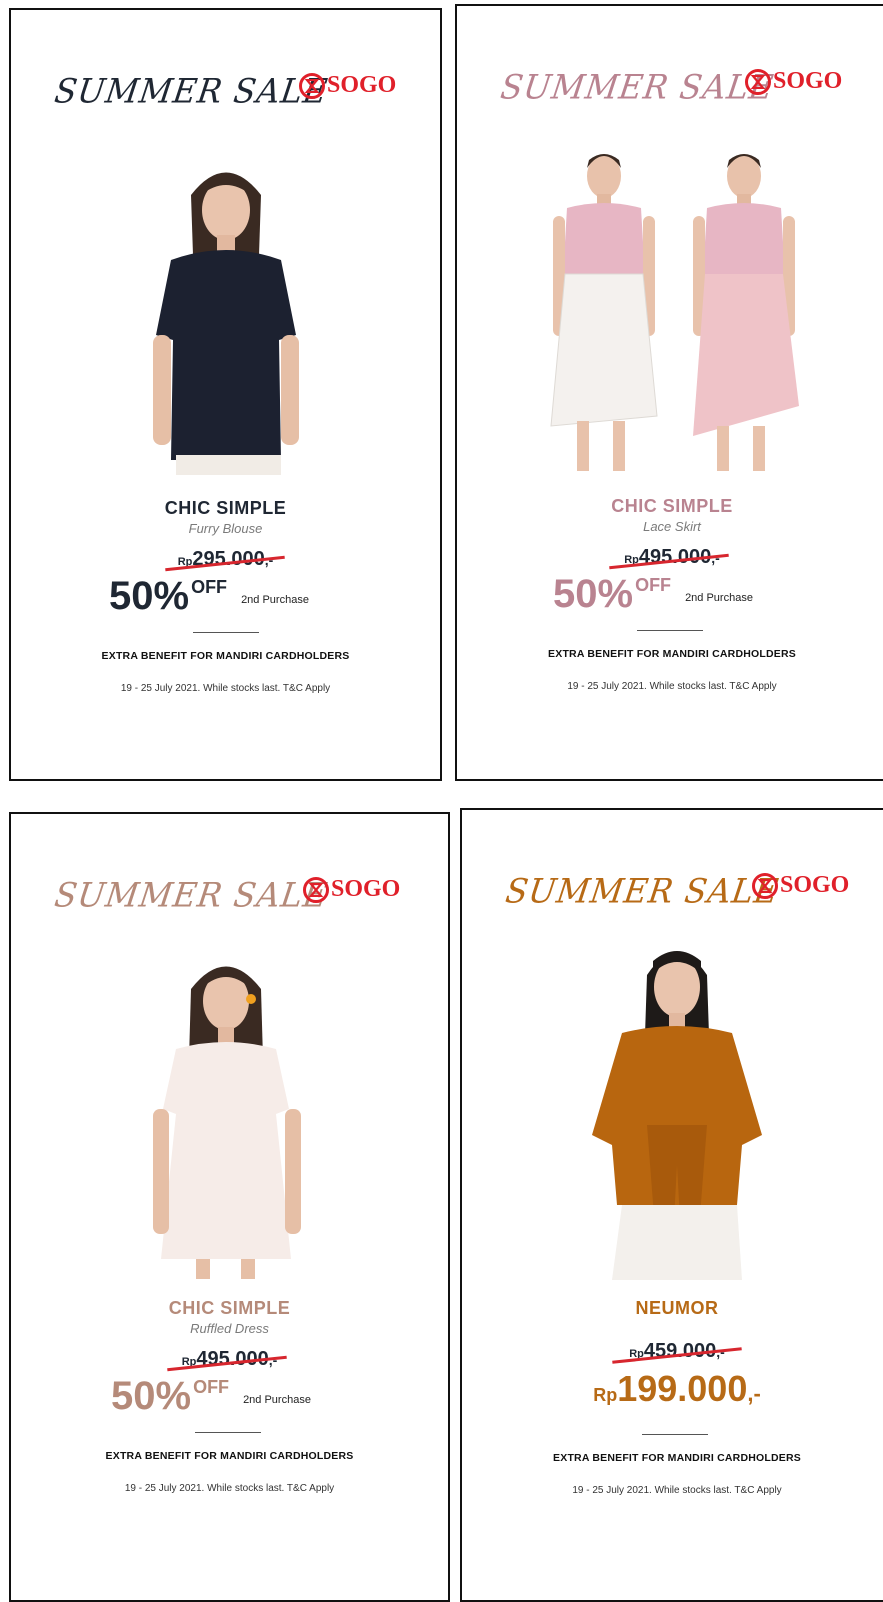  Describe the element at coordinates (754, 1393) in the screenshot. I see `sale-price-suffix: ,-` at that location.